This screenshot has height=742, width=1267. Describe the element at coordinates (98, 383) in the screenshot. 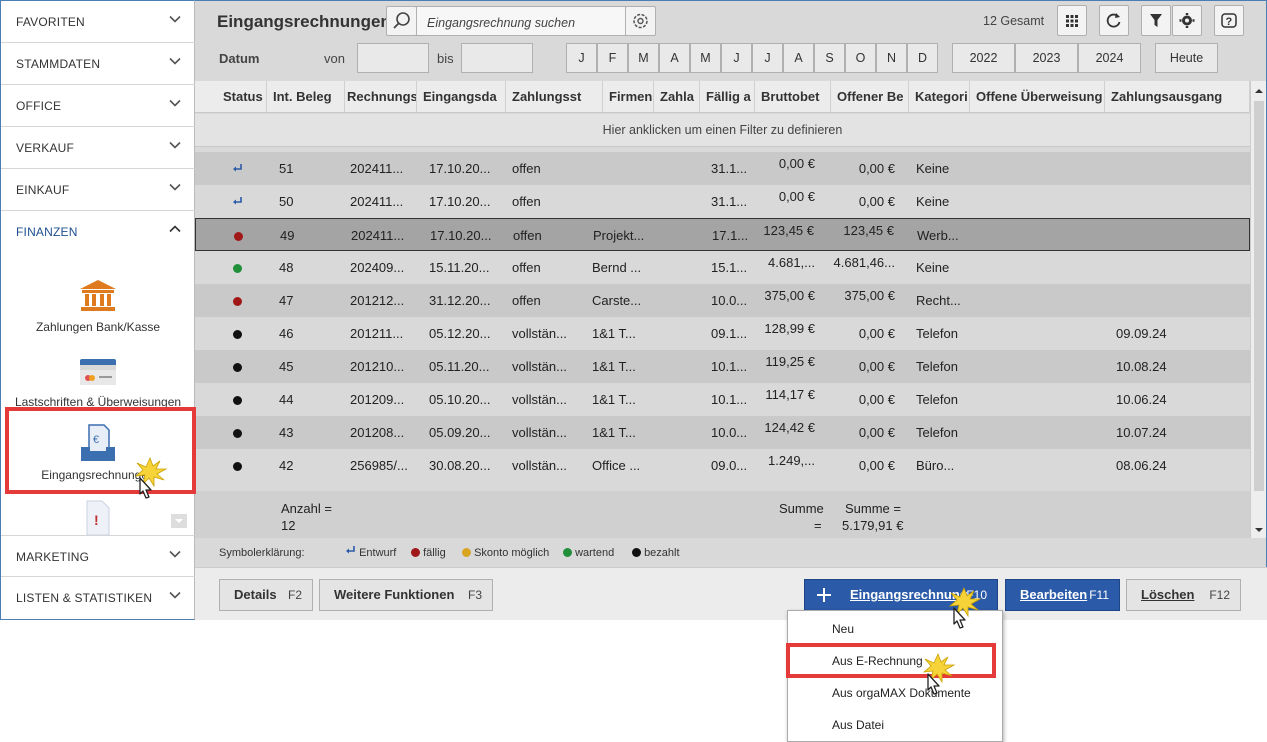

I see `sidebar-item-lastschriften: Lastschriften & Überweisungen` at that location.